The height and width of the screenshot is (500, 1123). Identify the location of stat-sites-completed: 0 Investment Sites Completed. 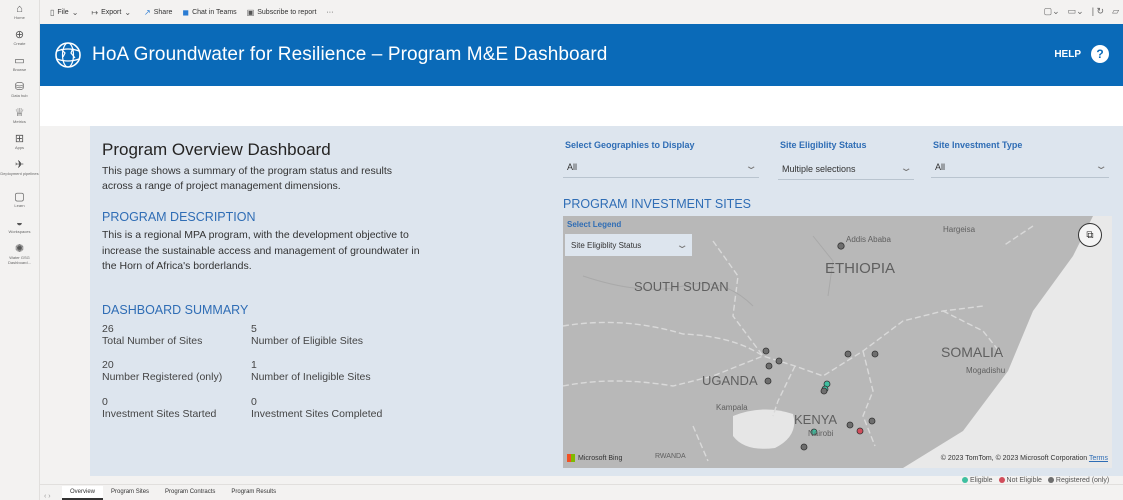
(317, 408).